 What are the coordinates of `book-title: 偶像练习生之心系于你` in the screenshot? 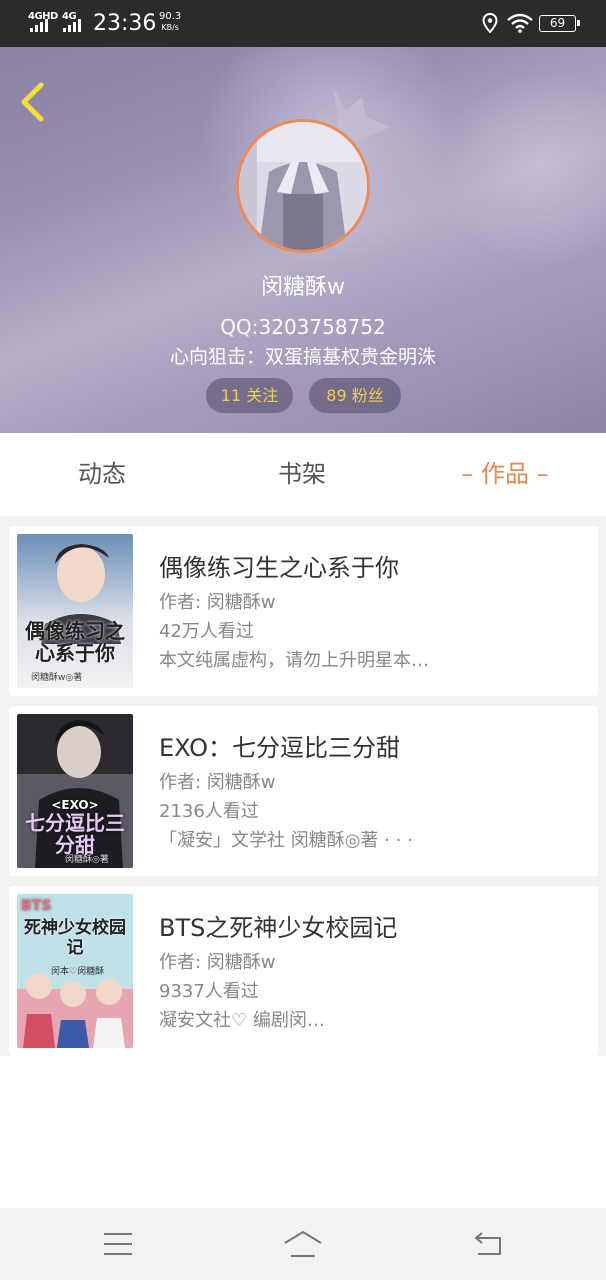 It's located at (279, 568).